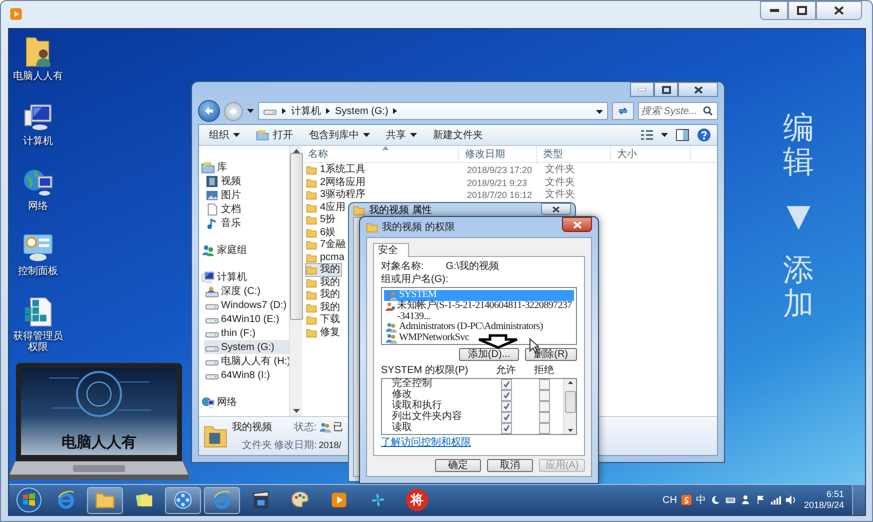  What do you see at coordinates (390, 306) in the screenshot?
I see `person-icon` at bounding box center [390, 306].